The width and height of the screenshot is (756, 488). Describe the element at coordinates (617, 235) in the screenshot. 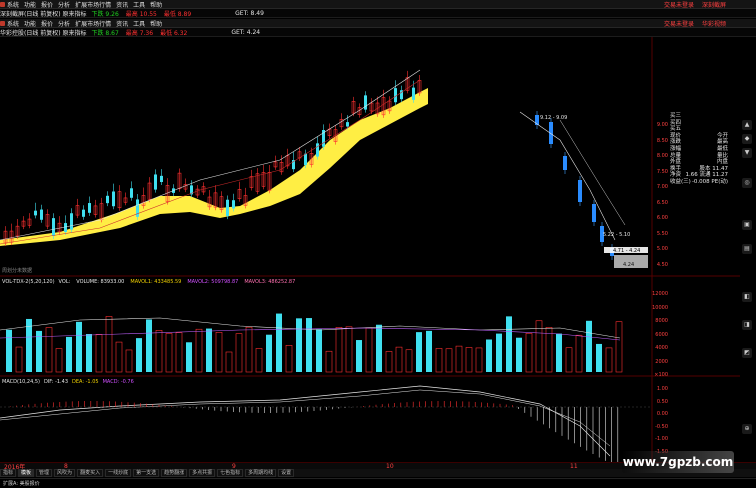

I see `low-annotation-1: 5.22 - 5.10` at that location.